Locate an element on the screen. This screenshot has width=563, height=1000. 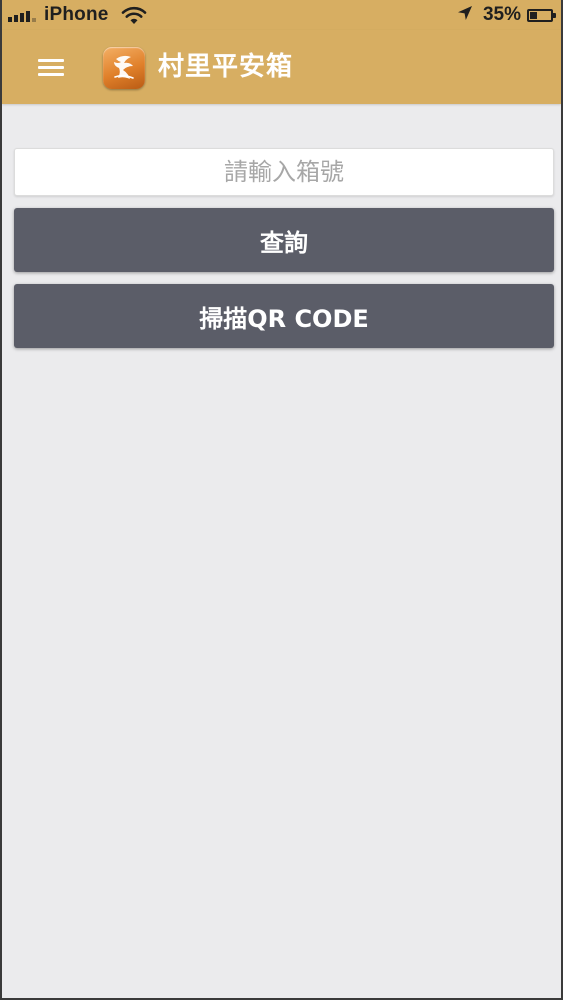
battery-icon is located at coordinates (541, 15).